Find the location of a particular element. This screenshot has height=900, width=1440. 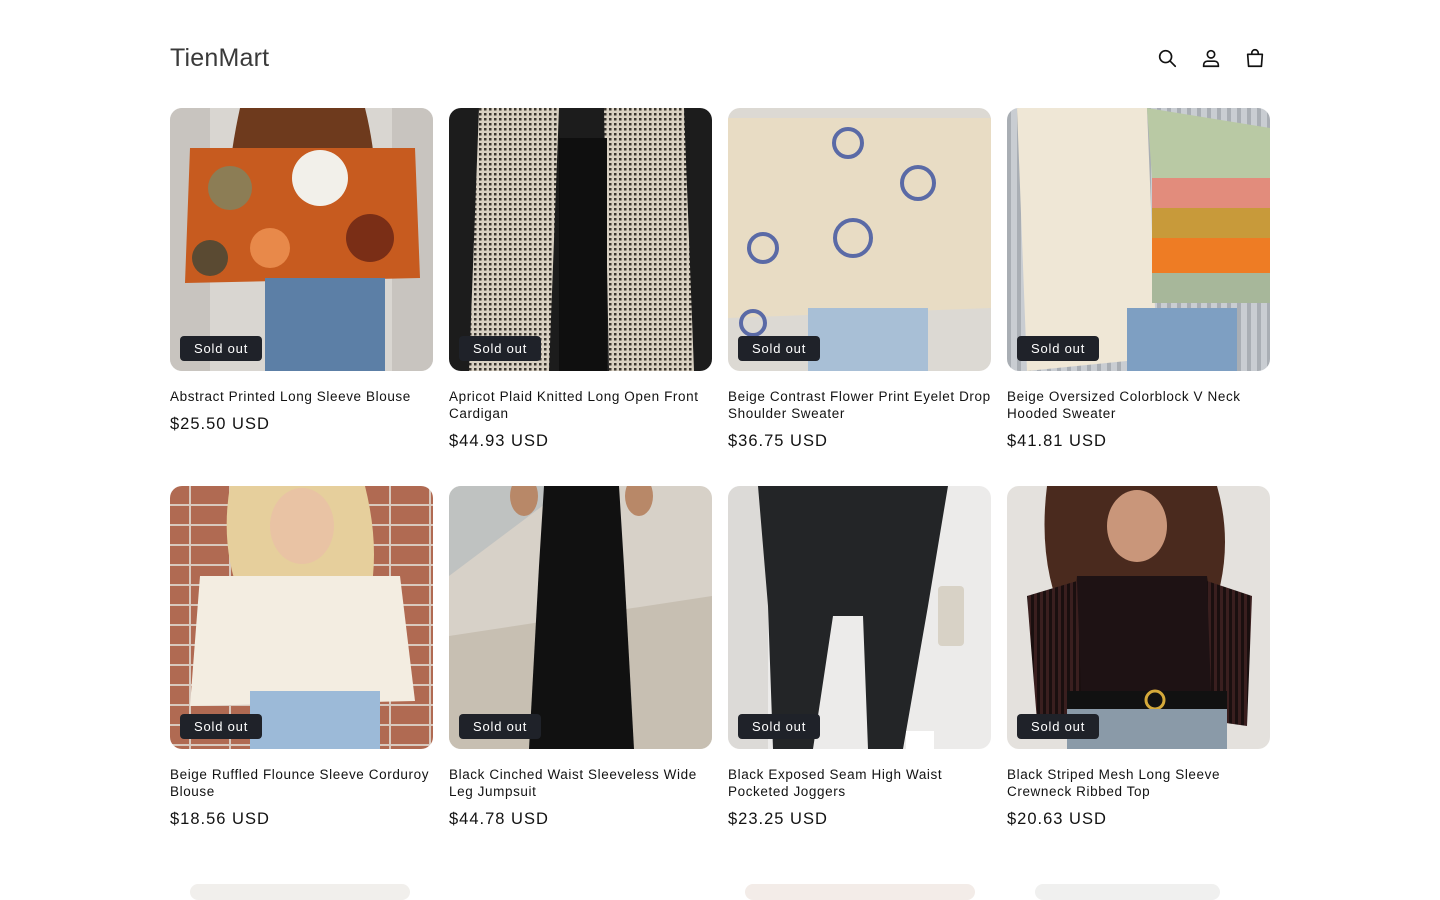

cart-icon is located at coordinates (1255, 58).